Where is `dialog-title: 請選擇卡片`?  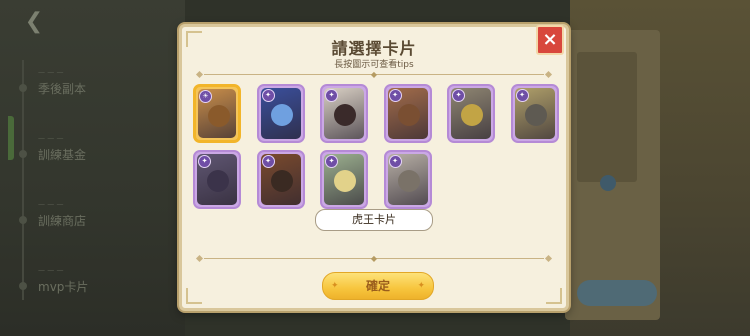
dialog-title: 請選擇卡片 is located at coordinates (374, 48).